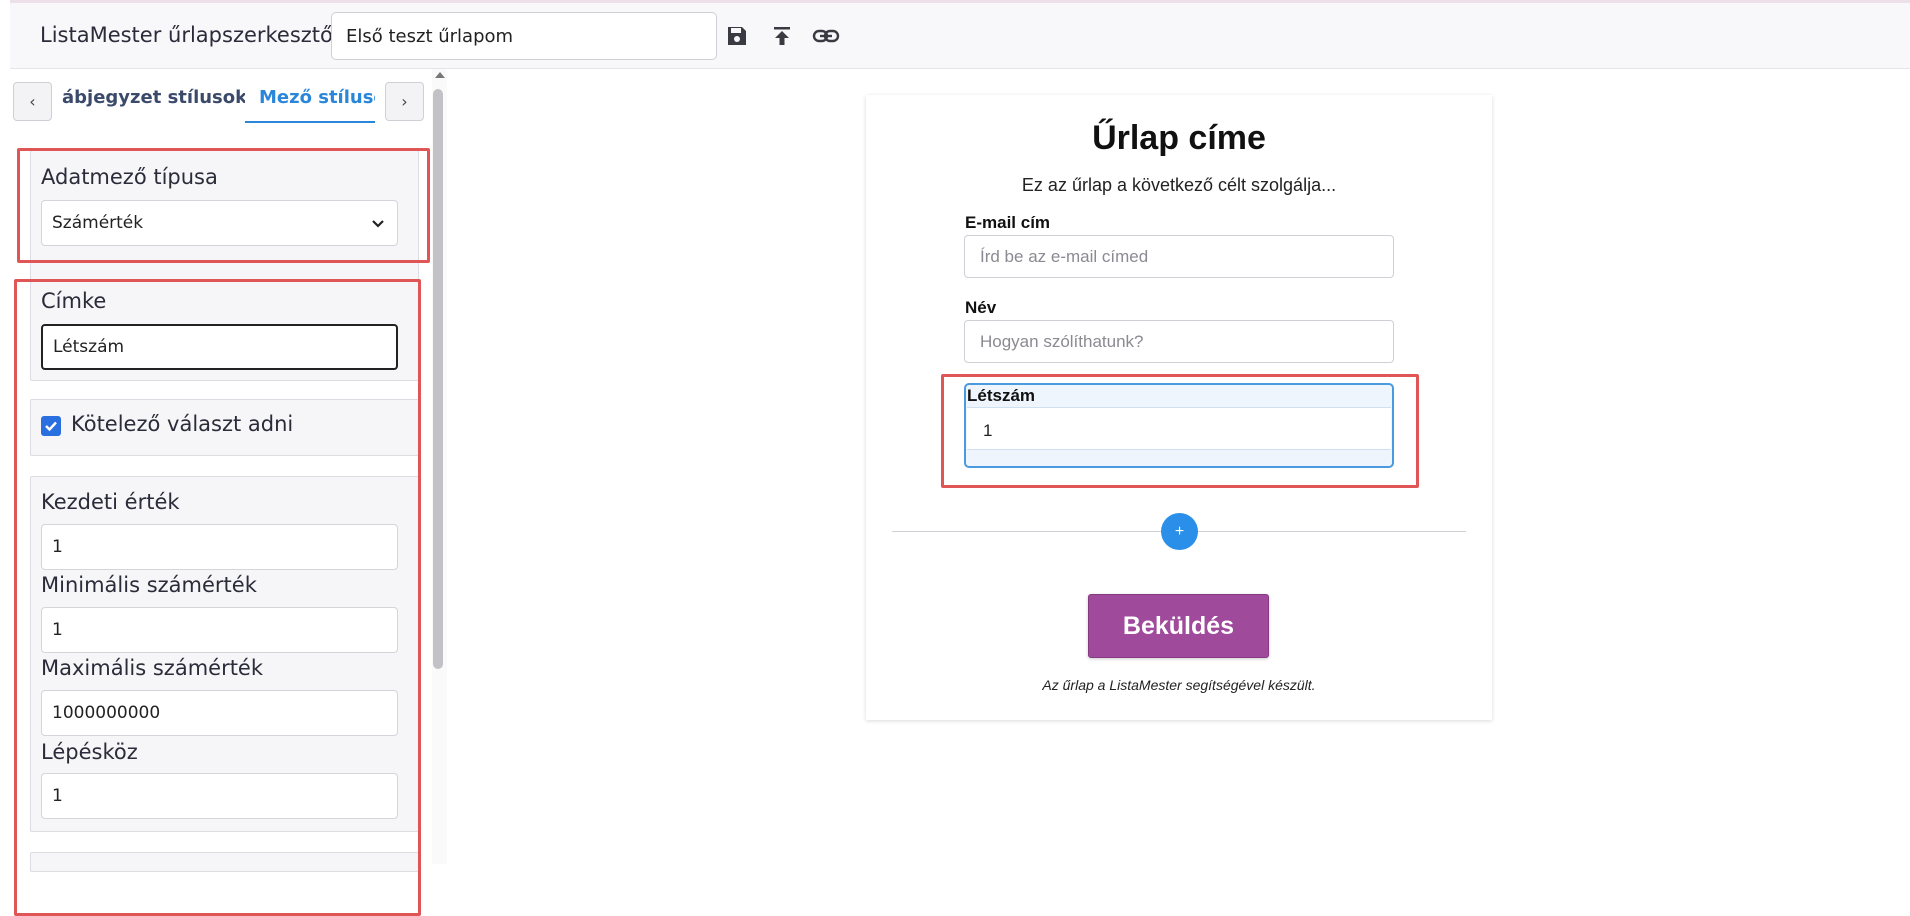 The width and height of the screenshot is (1910, 916). I want to click on selected-field-input: 1, so click(1179, 428).